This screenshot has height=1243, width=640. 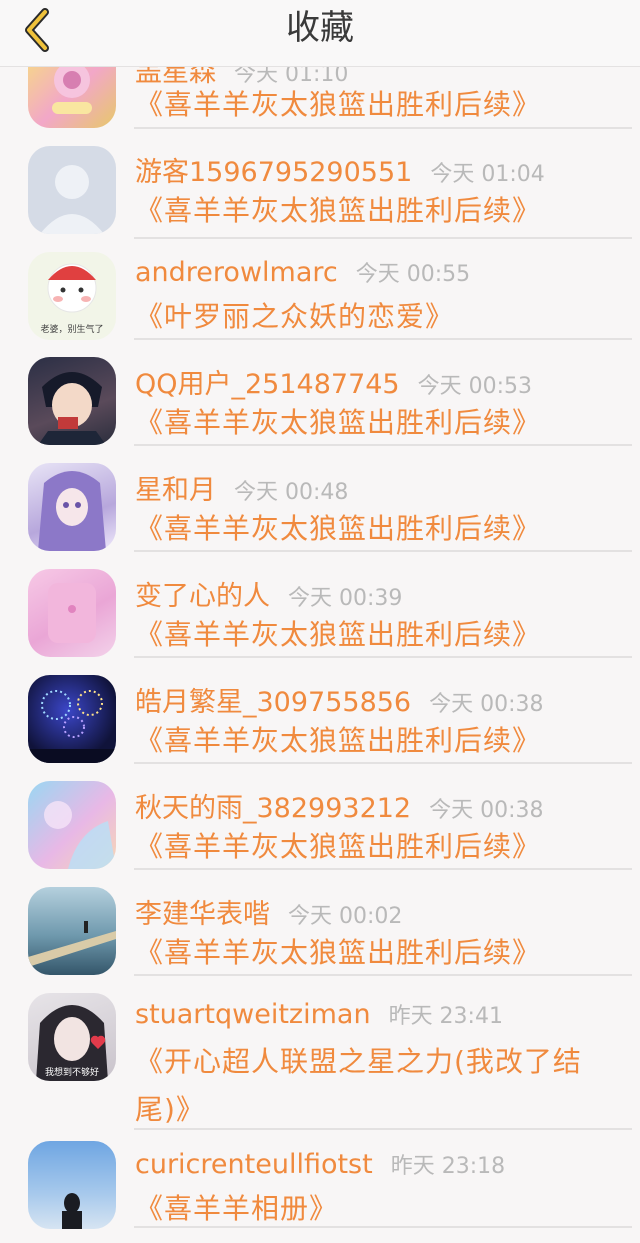 I want to click on item-header: 变了心的人 今天 00:39, so click(x=268, y=593).